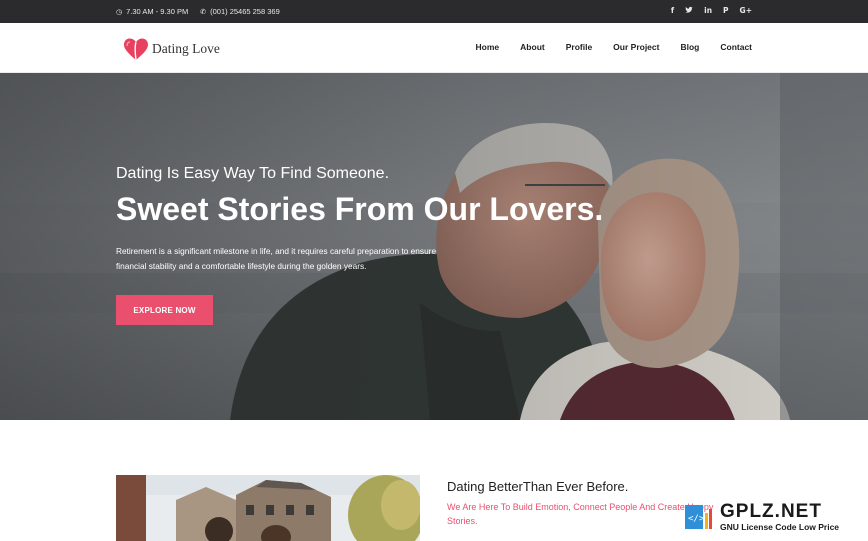 This screenshot has height=541, width=868. I want to click on hours-info: ◷ 7.30 AM - 9.30 PM, so click(152, 11).